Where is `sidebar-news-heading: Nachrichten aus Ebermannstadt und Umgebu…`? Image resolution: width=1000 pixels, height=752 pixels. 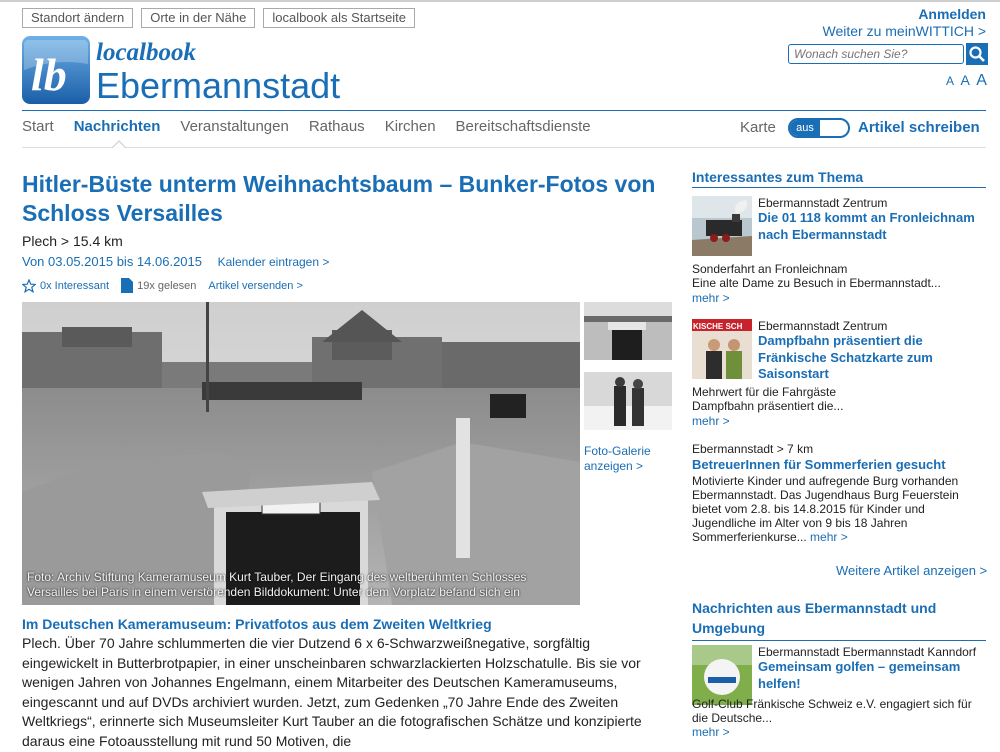
sidebar-news-heading: Nachrichten aus Ebermannstadt und Umgebu… is located at coordinates (839, 619).